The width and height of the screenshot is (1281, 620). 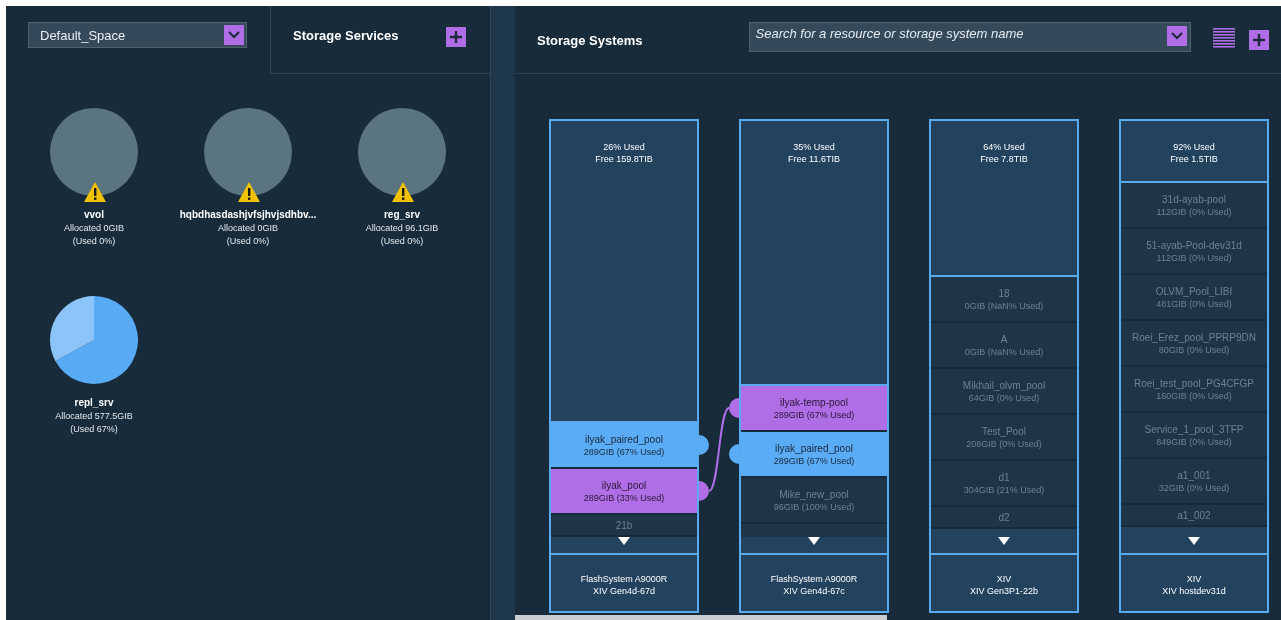 I want to click on pool-item: d1 304GIB (21% Used), so click(x=1004, y=484).